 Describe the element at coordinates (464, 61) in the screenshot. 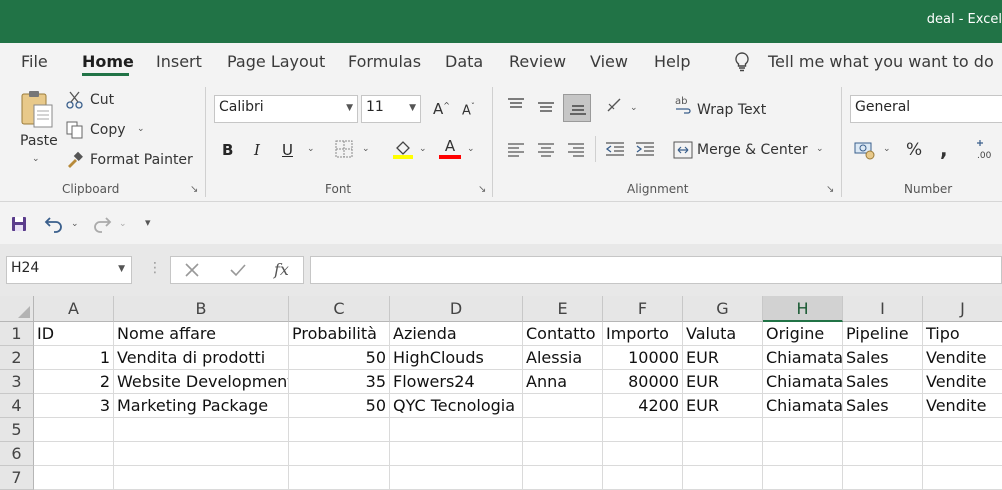

I see `tab-data: Data` at that location.